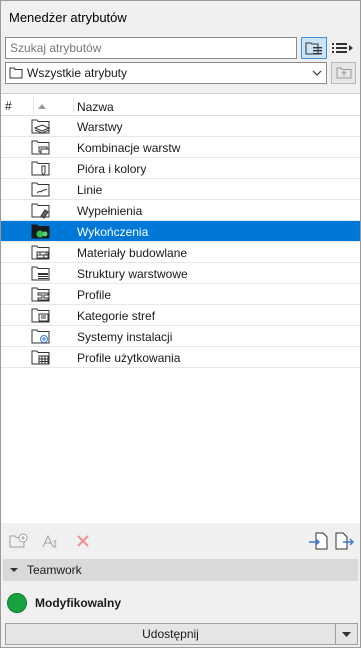  Describe the element at coordinates (180, 105) in the screenshot. I see `list-header: # Nazwa` at that location.